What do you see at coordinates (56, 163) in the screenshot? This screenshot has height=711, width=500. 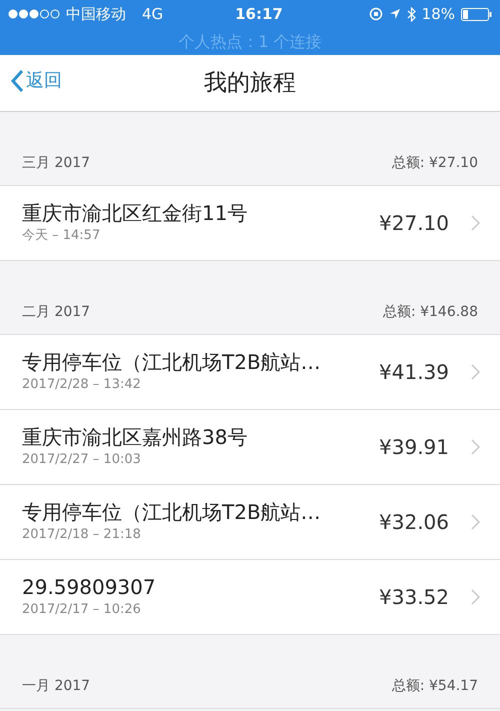 I see `month-header: 三月 2017` at bounding box center [56, 163].